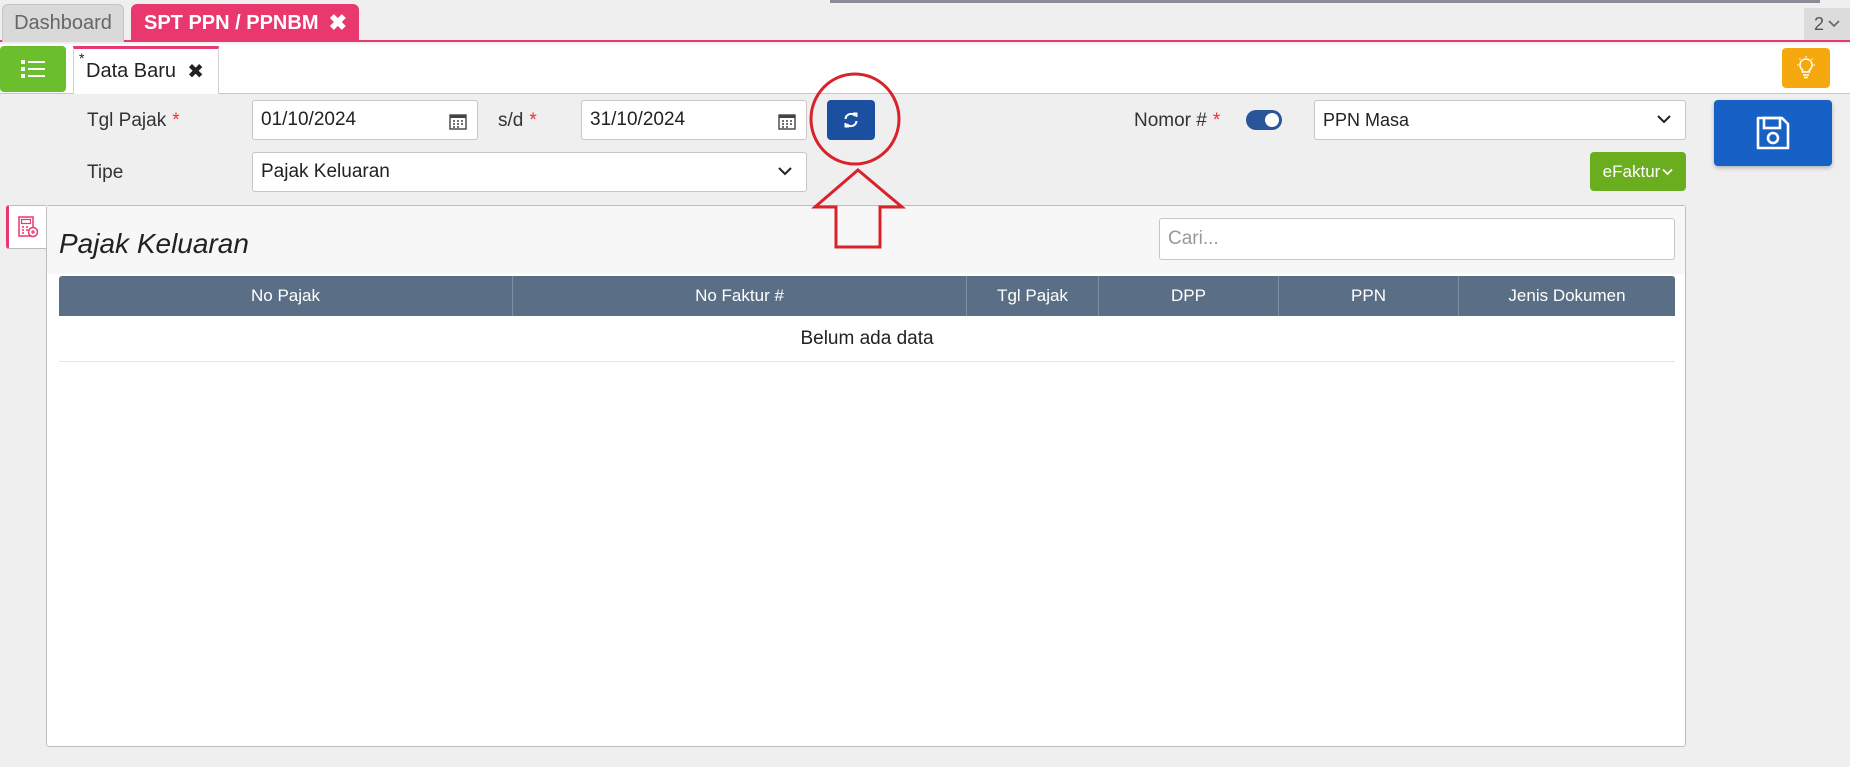 This screenshot has height=767, width=1850. I want to click on efaktur-dropdown-button: eFaktur, so click(1638, 171).